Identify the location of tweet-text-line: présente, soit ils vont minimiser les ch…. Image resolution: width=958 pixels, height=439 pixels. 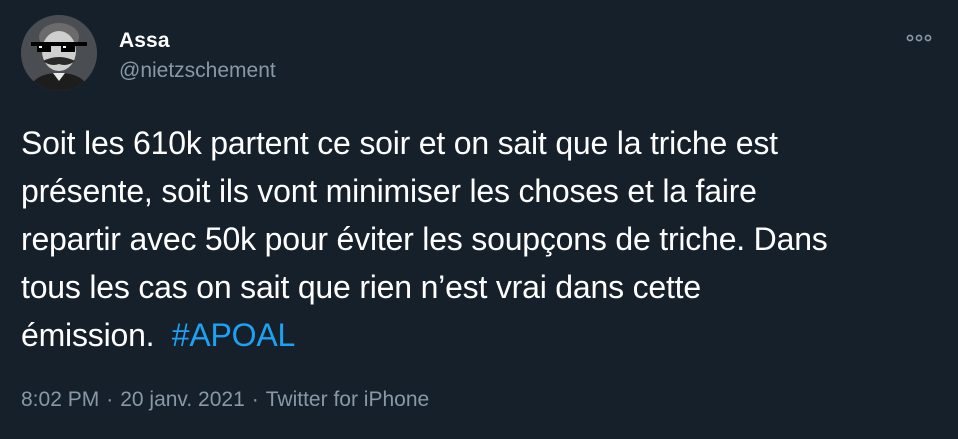
(389, 191).